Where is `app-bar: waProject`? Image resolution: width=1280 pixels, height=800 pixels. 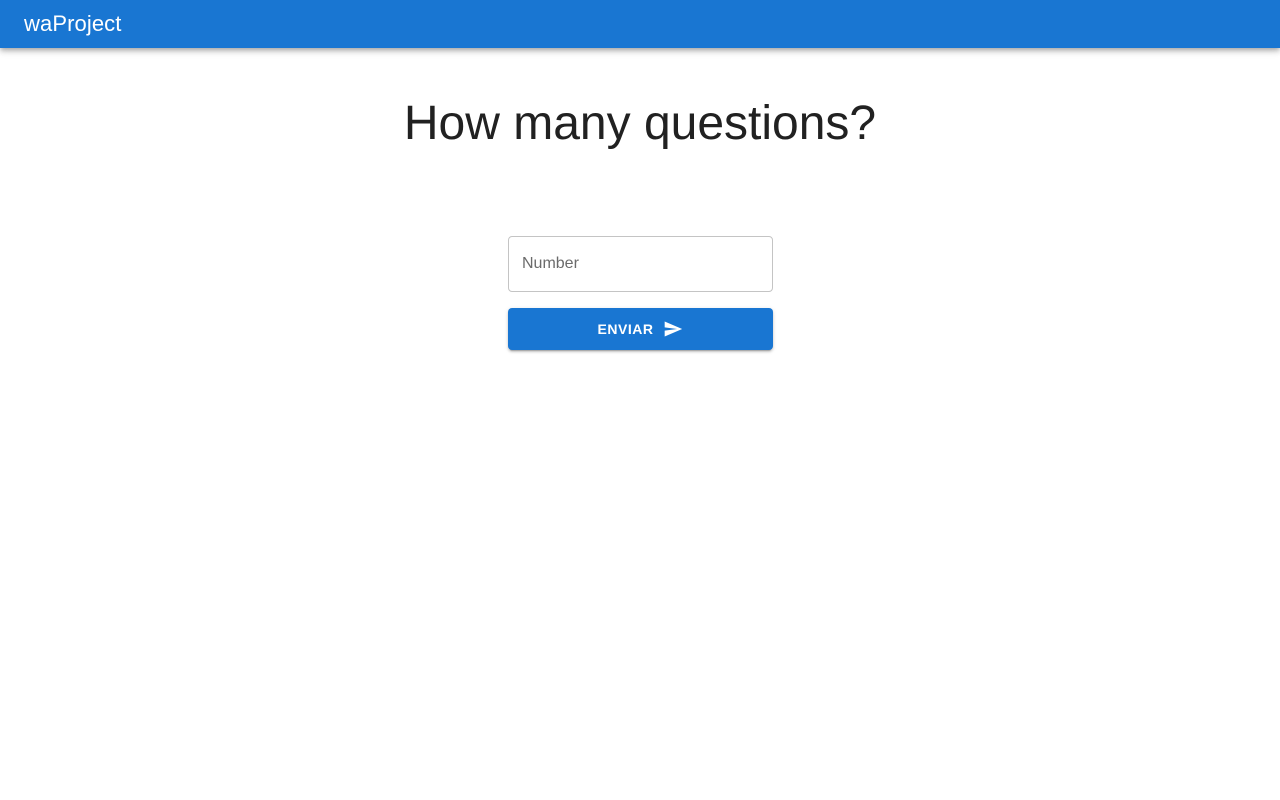 app-bar: waProject is located at coordinates (640, 24).